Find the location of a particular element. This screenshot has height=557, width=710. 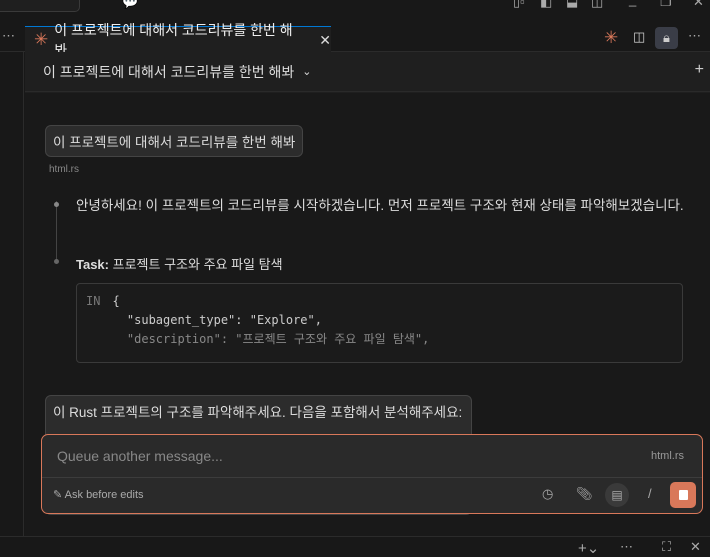

sidebar-edge is located at coordinates (12, 294).